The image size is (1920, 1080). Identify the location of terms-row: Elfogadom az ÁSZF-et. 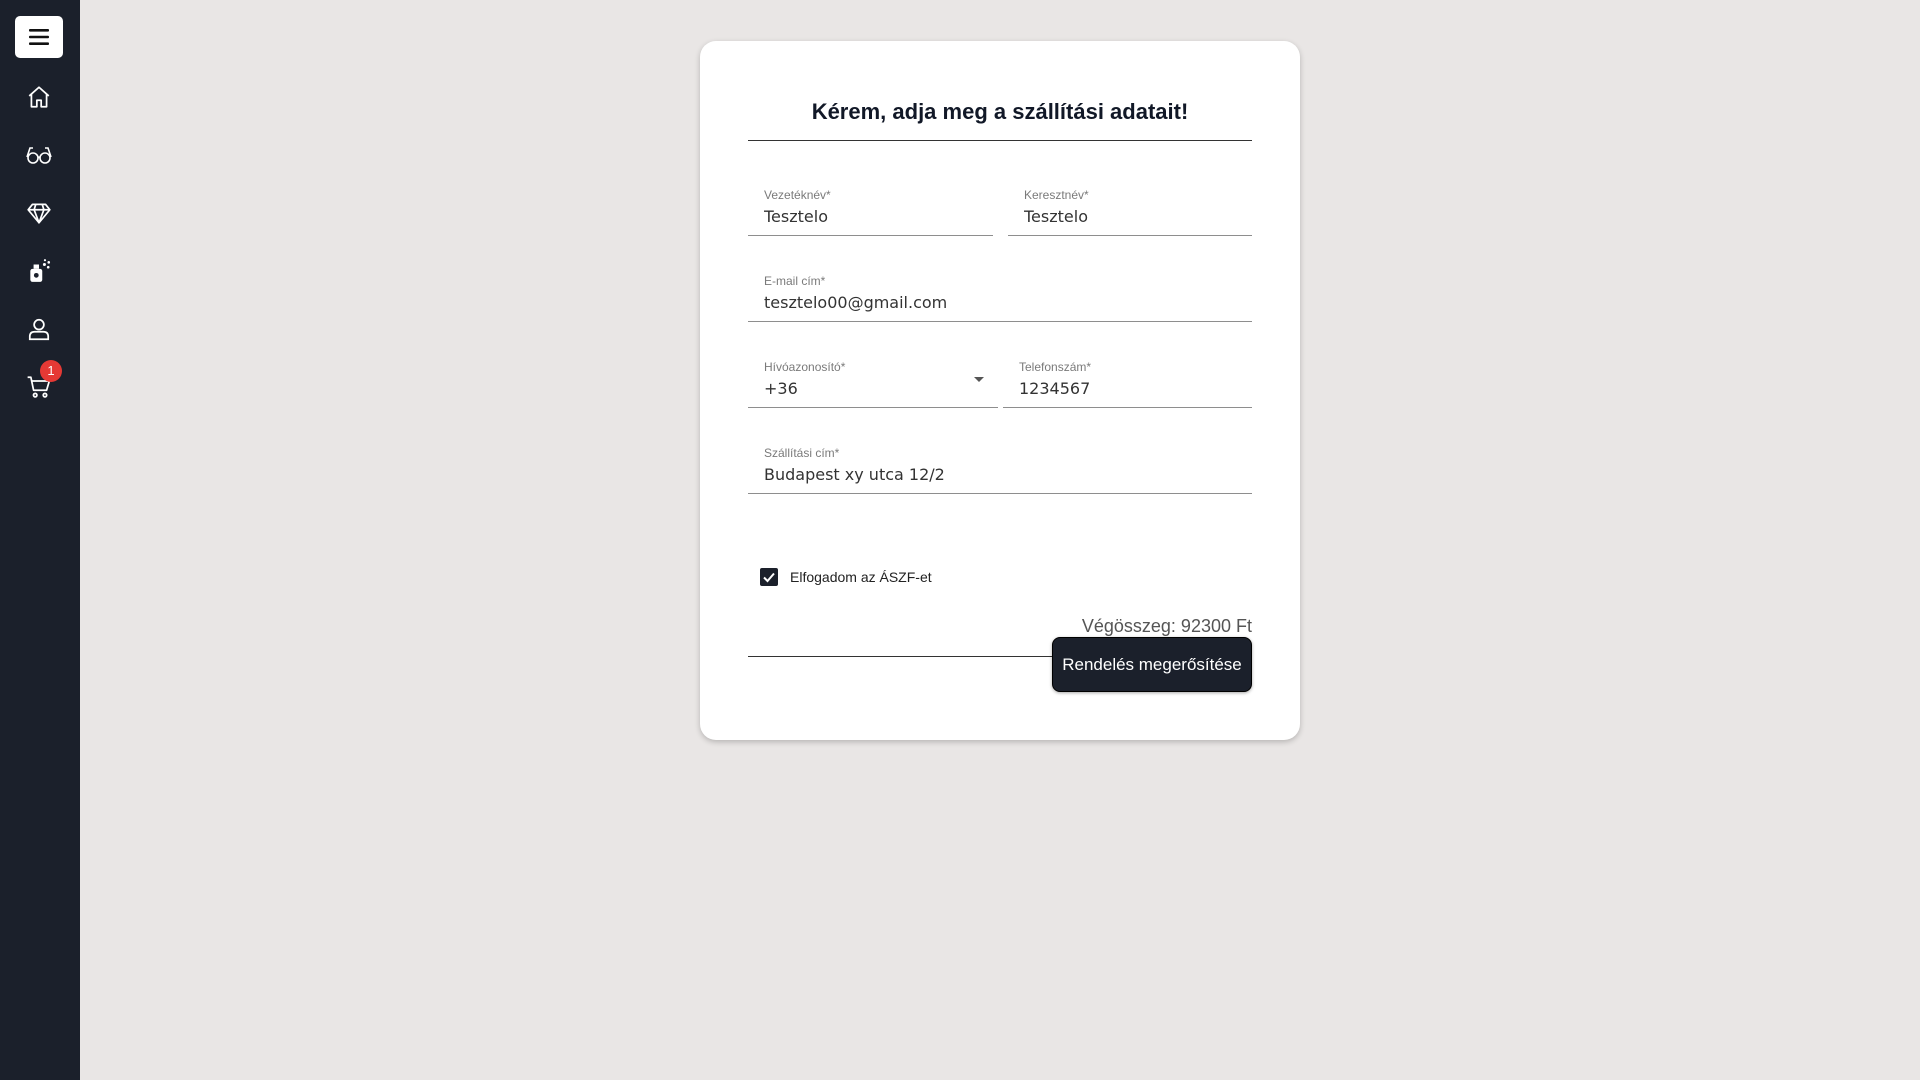
(846, 577).